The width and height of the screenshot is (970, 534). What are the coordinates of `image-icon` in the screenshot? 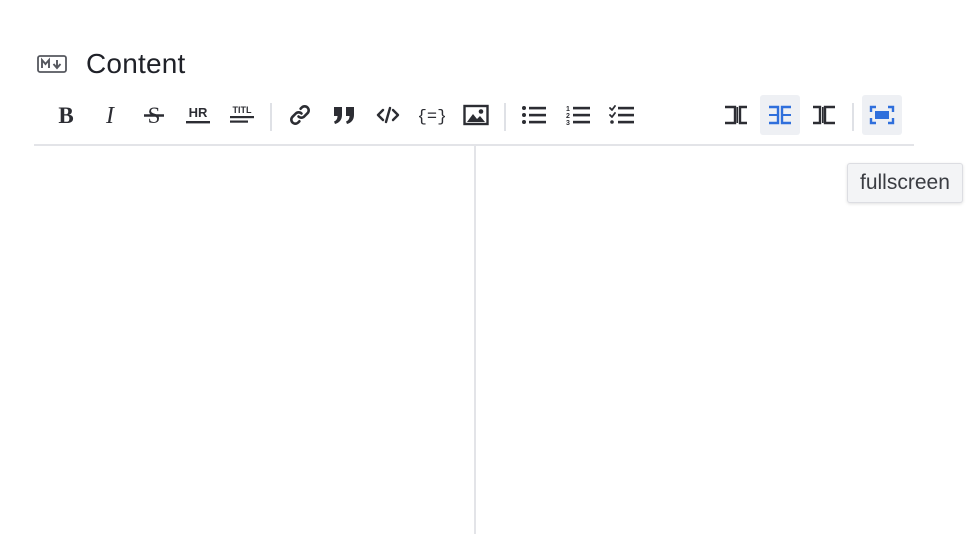 It's located at (476, 115).